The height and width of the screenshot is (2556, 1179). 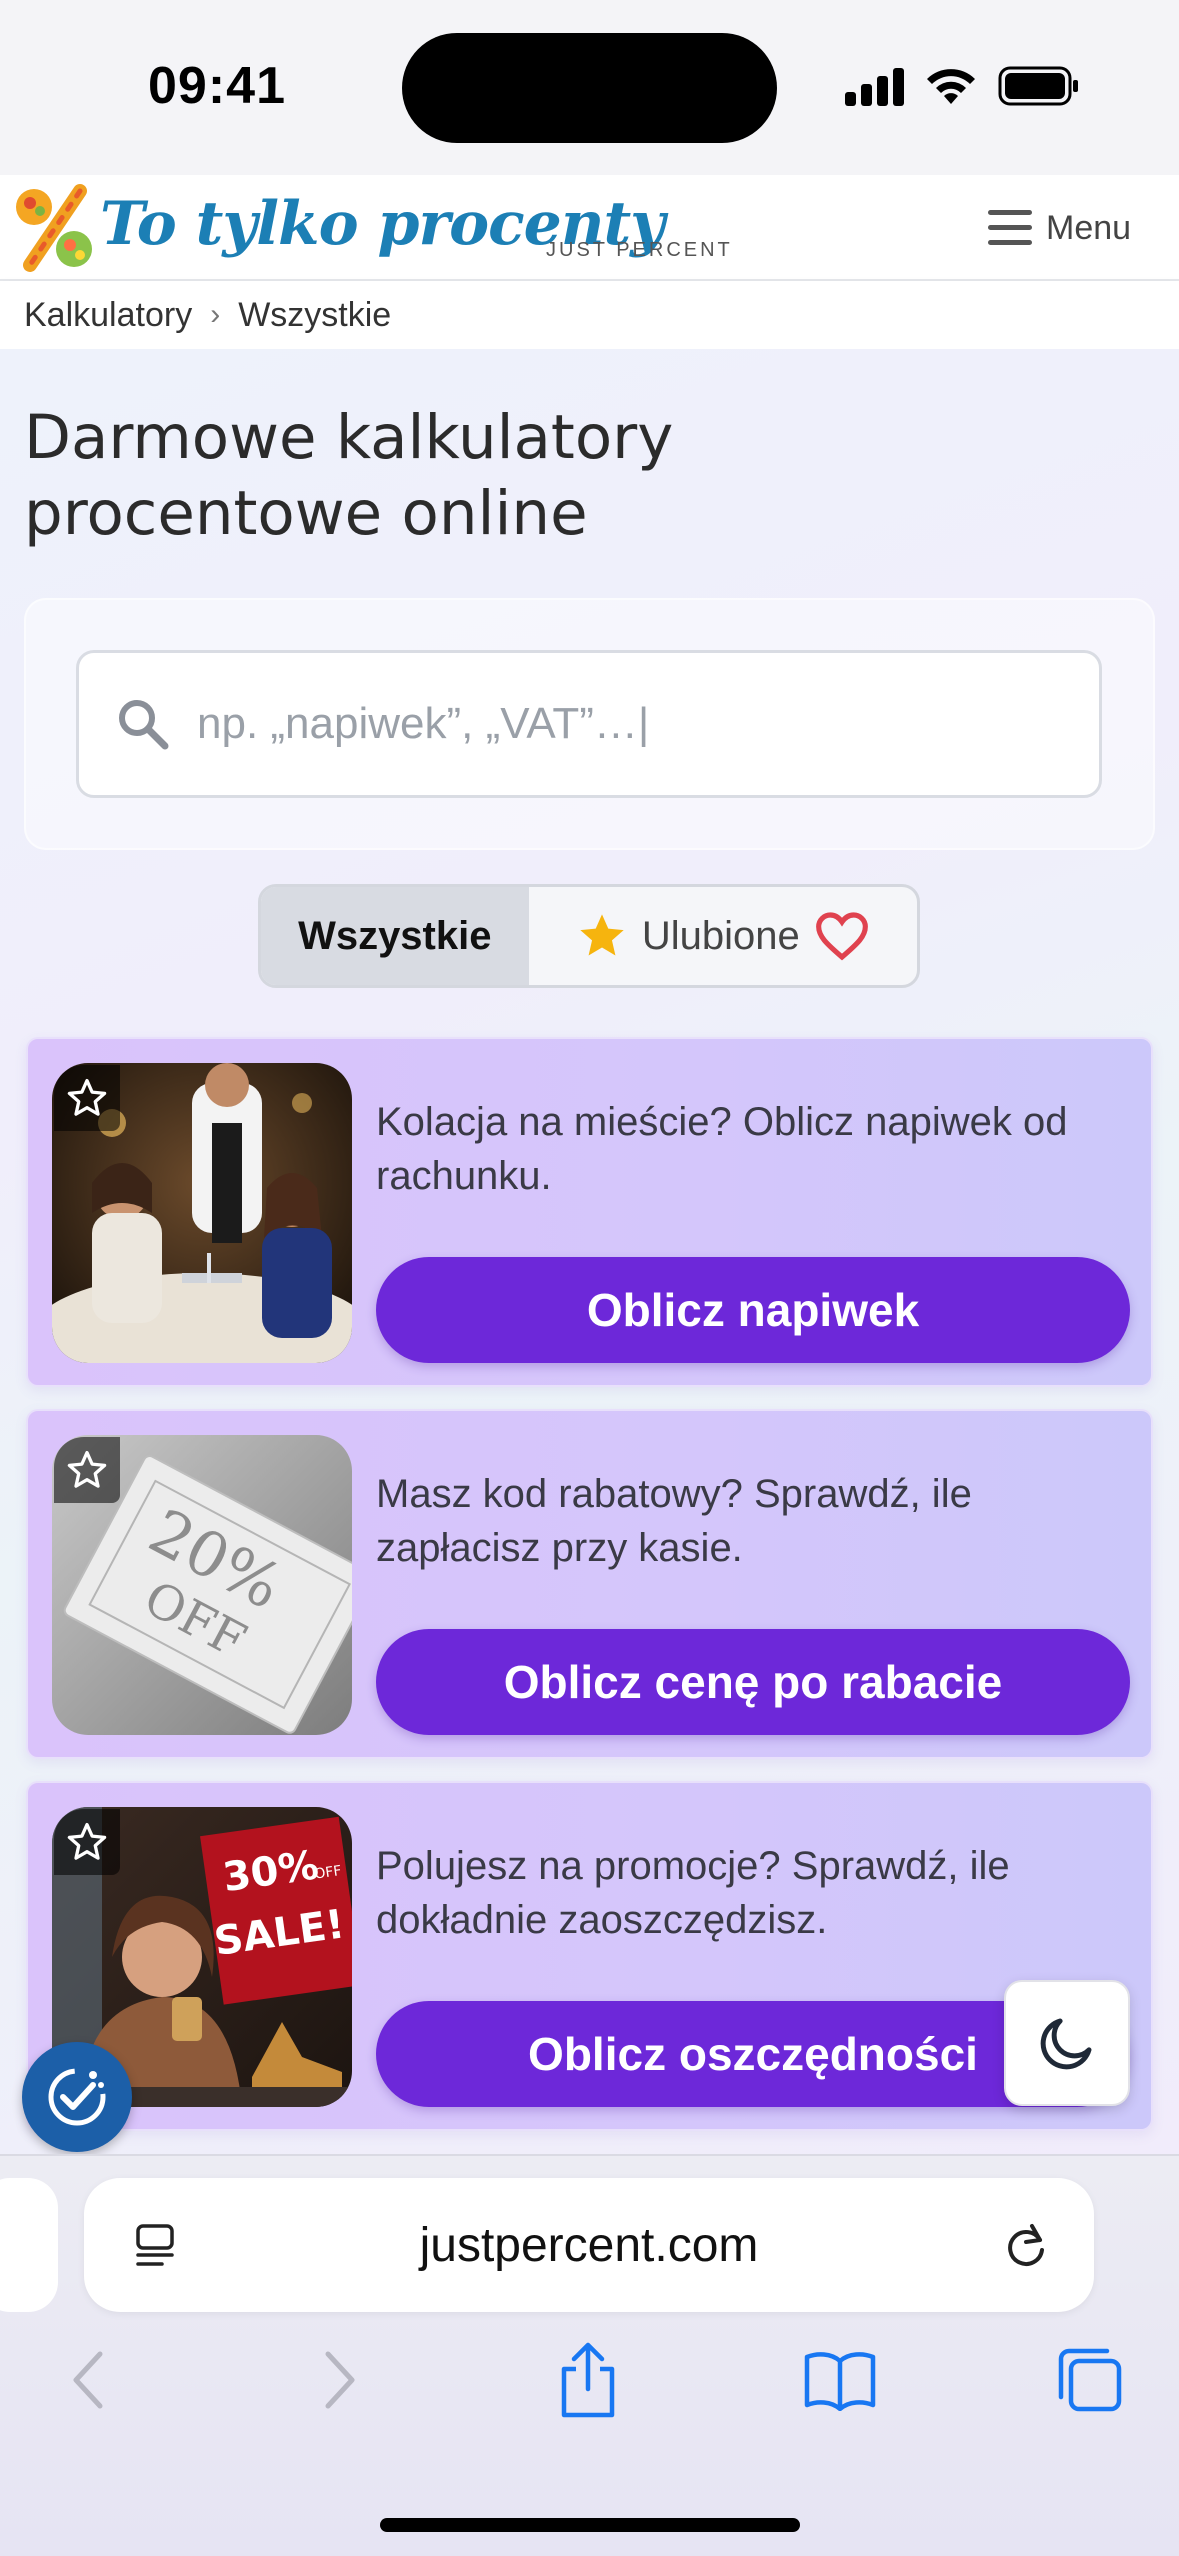 I want to click on bookmarks-button, so click(x=840, y=2380).